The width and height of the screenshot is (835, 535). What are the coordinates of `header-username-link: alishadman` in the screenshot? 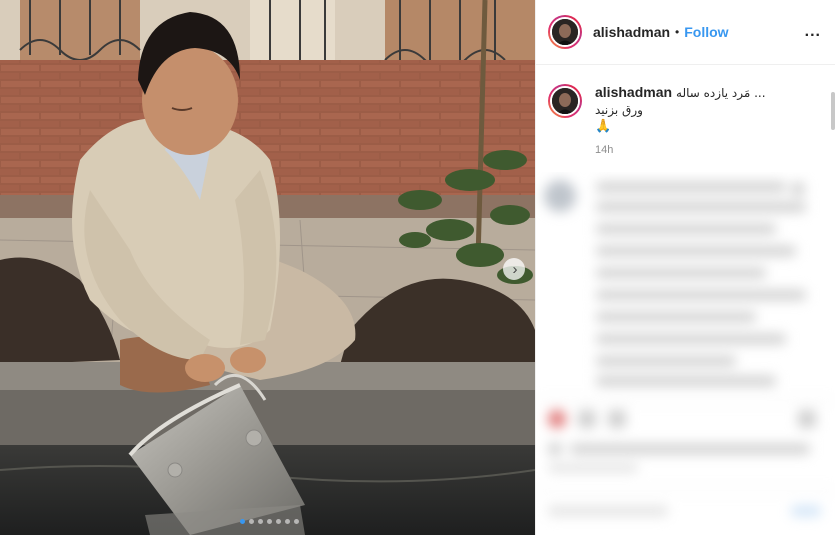 It's located at (631, 32).